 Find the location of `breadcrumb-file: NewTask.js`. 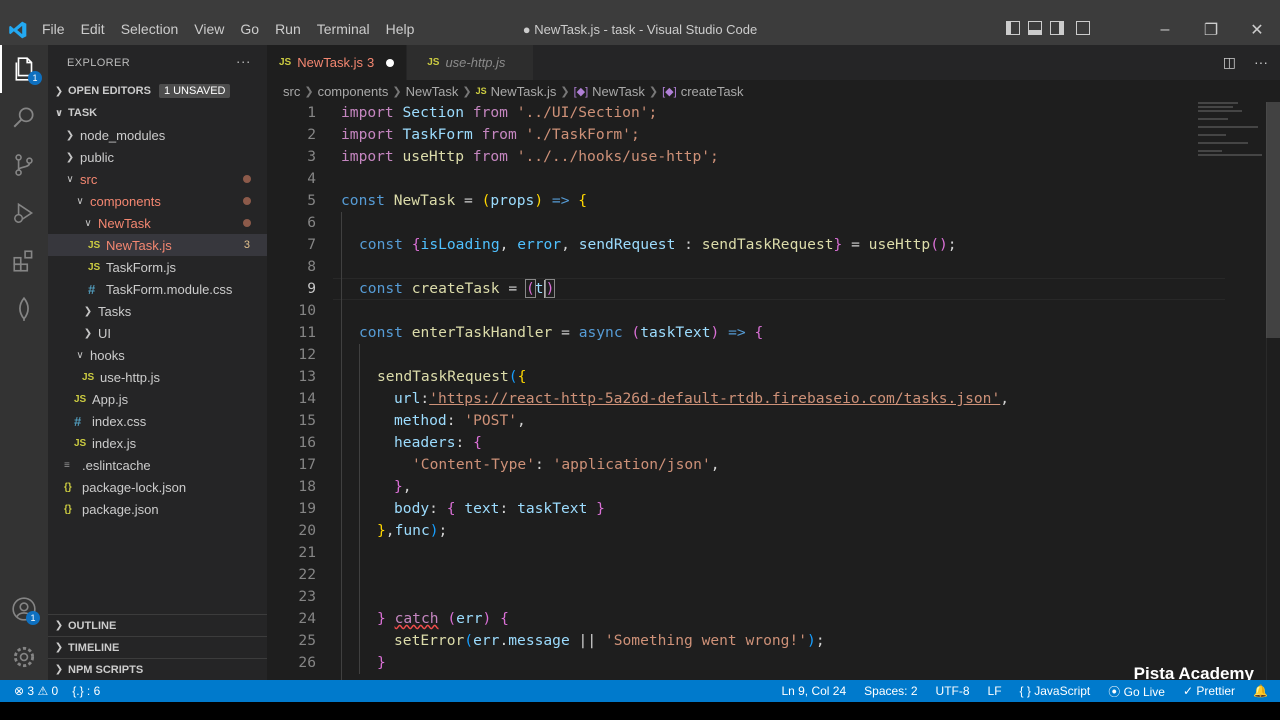

breadcrumb-file: NewTask.js is located at coordinates (524, 91).